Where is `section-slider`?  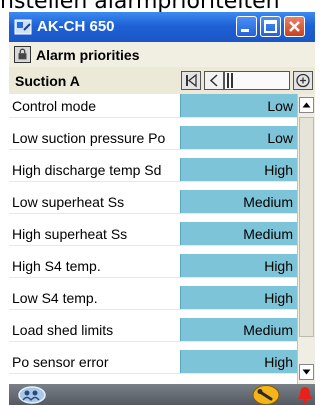 section-slider is located at coordinates (257, 80).